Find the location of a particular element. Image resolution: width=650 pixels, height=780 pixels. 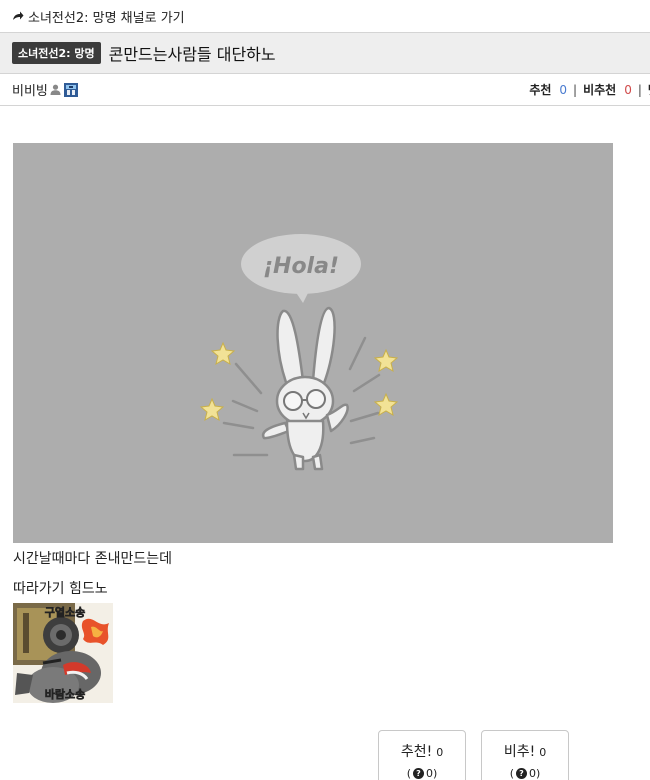

emoticon-sticker-image: 구열소송 바람소송 is located at coordinates (63, 653).